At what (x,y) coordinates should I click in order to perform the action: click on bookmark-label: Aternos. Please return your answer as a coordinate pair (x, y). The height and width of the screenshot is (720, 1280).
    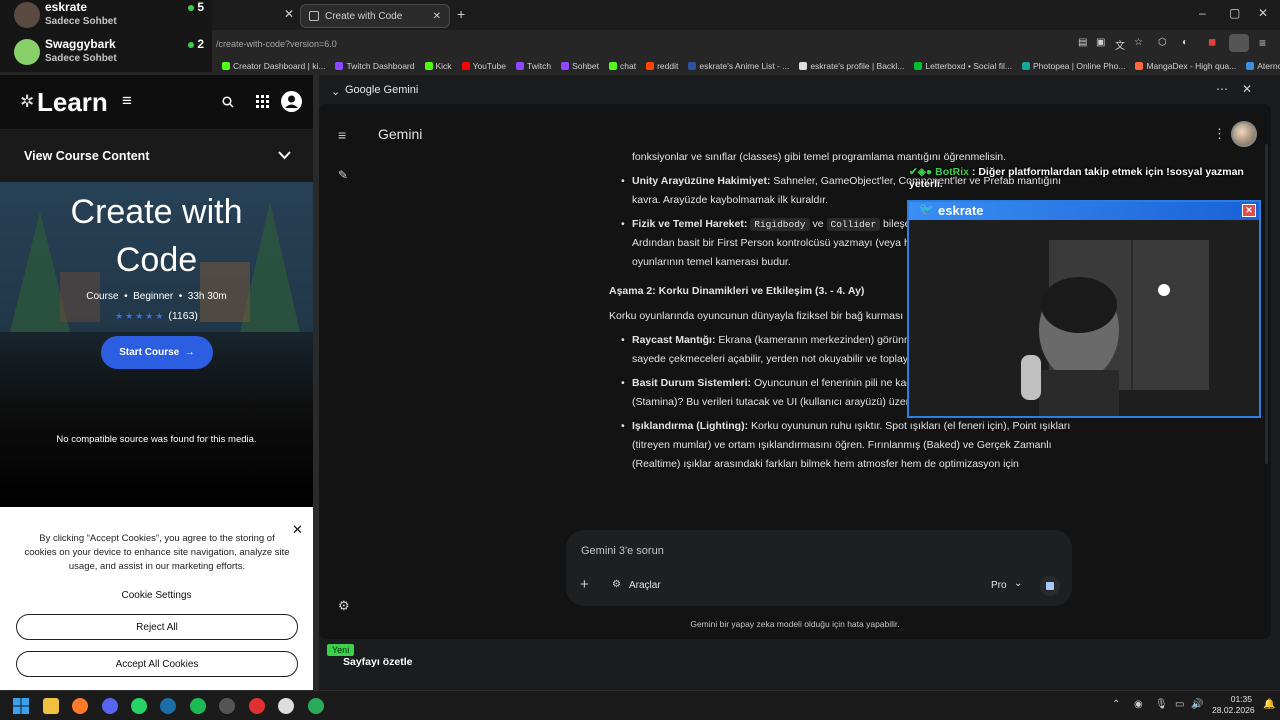
    Looking at the image, I should click on (1268, 66).